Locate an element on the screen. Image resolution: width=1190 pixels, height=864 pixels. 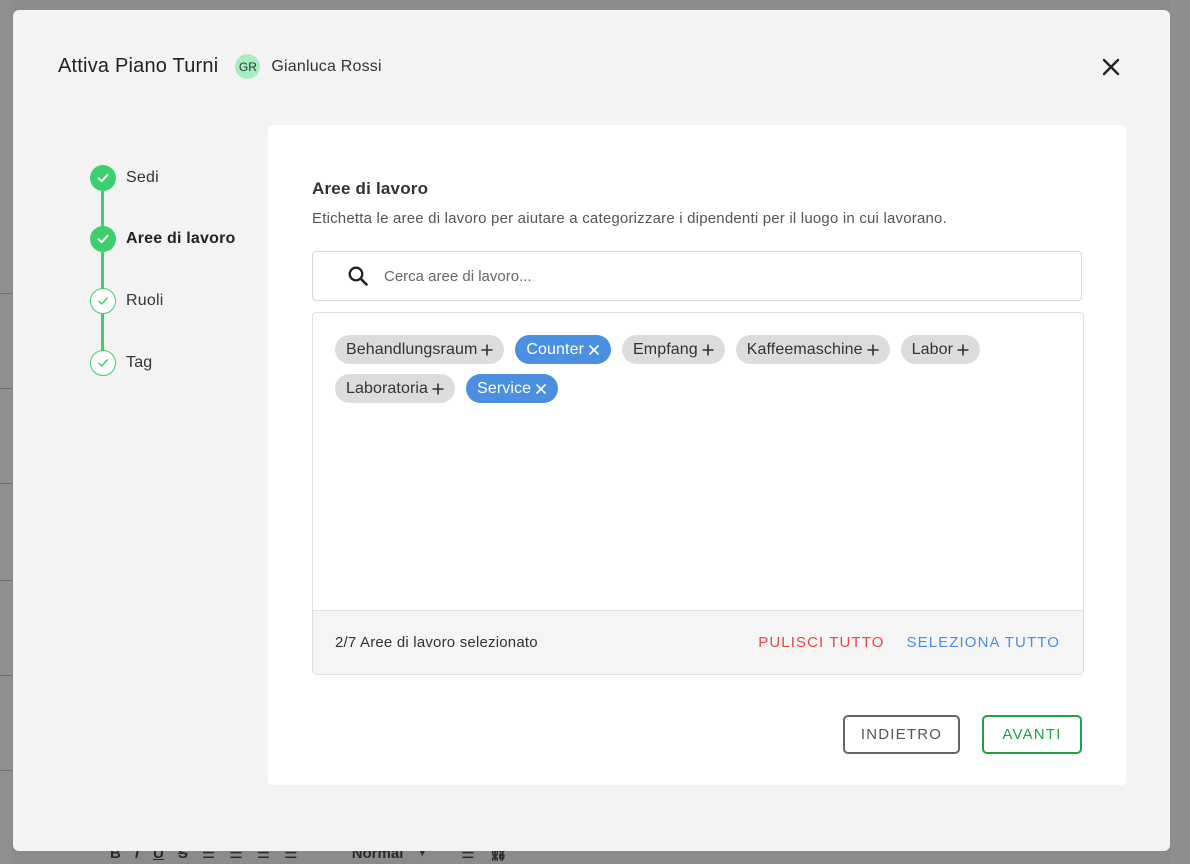
close-button is located at coordinates (1111, 67).